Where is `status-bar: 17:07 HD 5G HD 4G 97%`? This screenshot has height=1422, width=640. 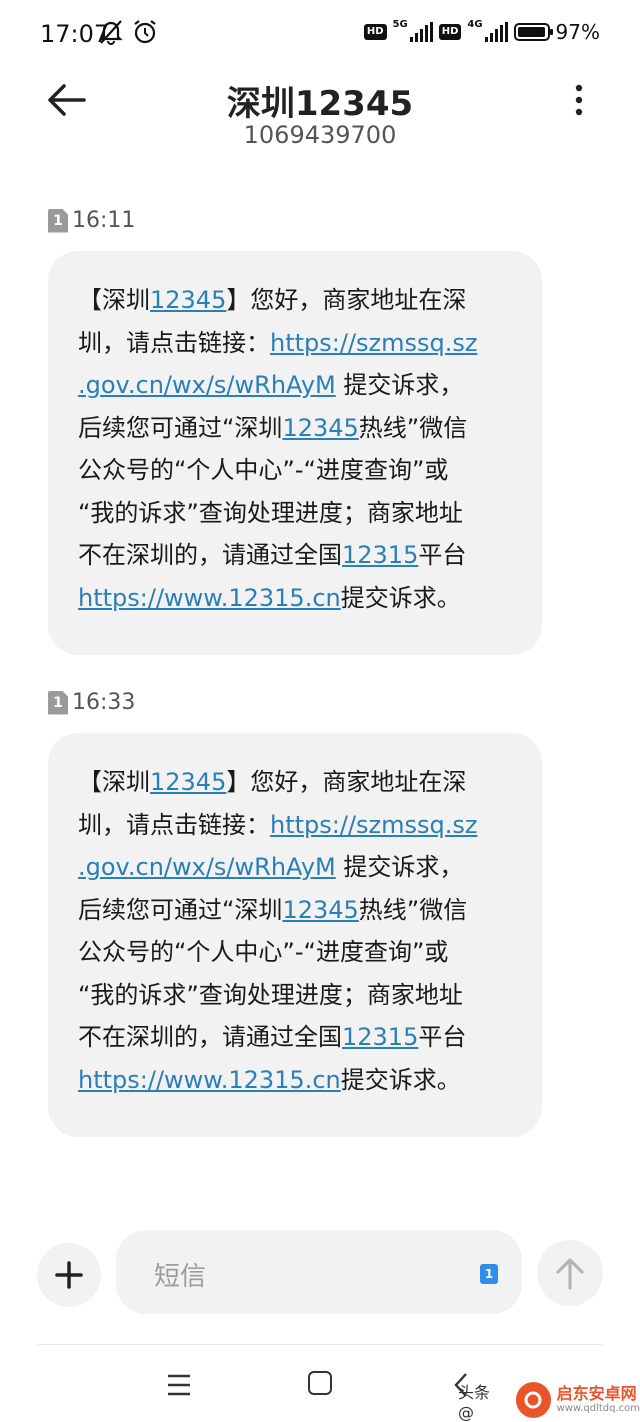
status-bar: 17:07 HD 5G HD 4G 97% is located at coordinates (320, 35).